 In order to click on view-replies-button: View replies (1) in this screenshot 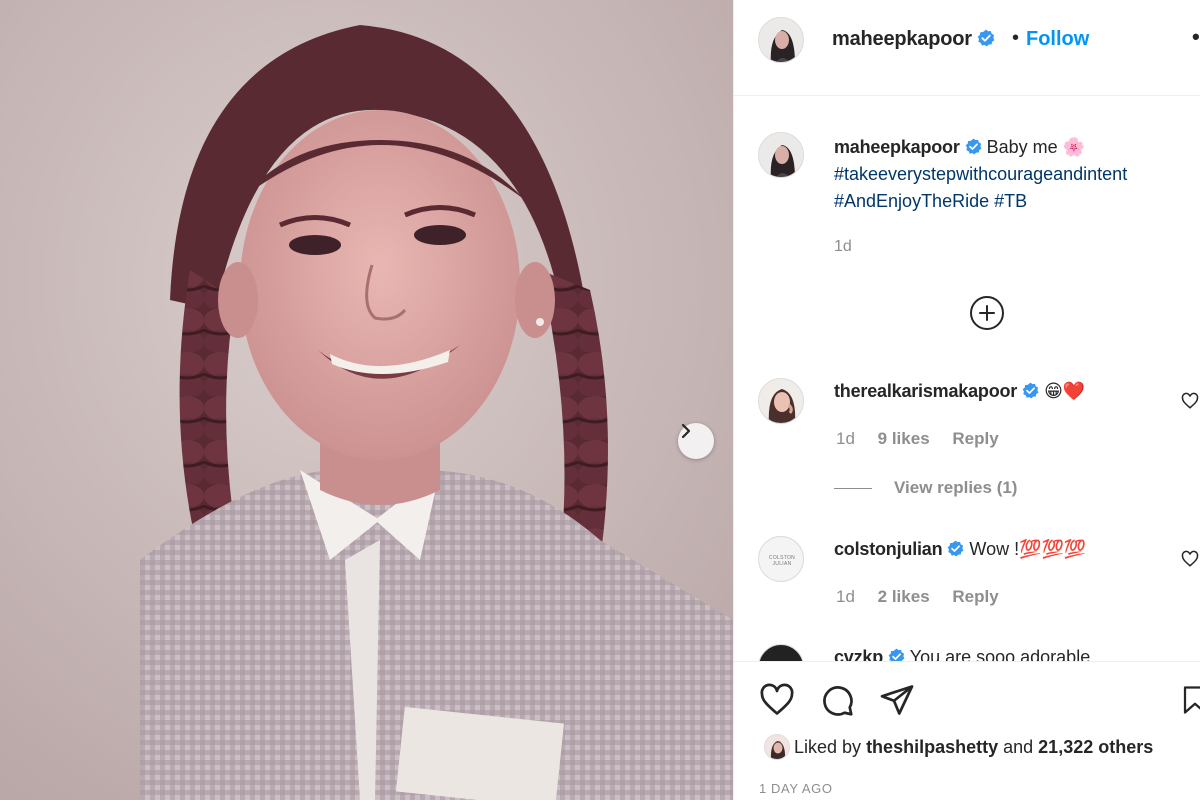, I will do `click(925, 488)`.